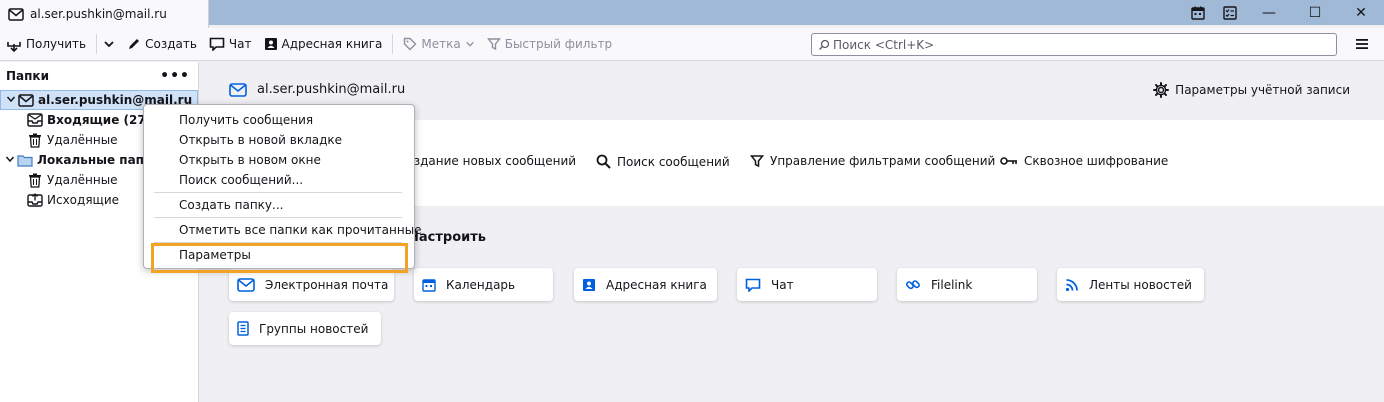 The width and height of the screenshot is (1384, 402). I want to click on app-menu-button, so click(1362, 44).